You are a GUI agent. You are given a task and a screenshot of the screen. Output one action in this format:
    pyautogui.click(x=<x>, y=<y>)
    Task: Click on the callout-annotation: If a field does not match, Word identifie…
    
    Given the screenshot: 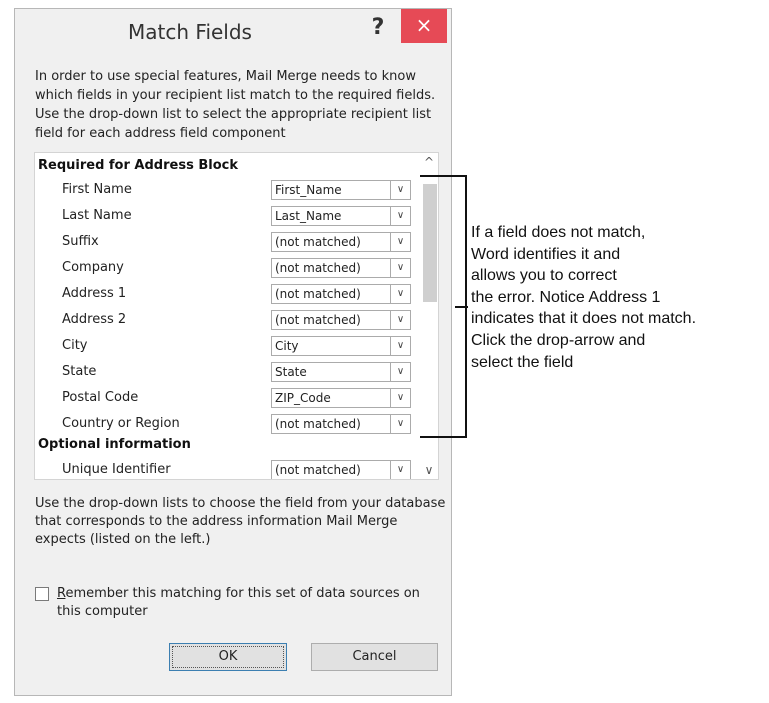 What is the action you would take?
    pyautogui.click(x=619, y=297)
    